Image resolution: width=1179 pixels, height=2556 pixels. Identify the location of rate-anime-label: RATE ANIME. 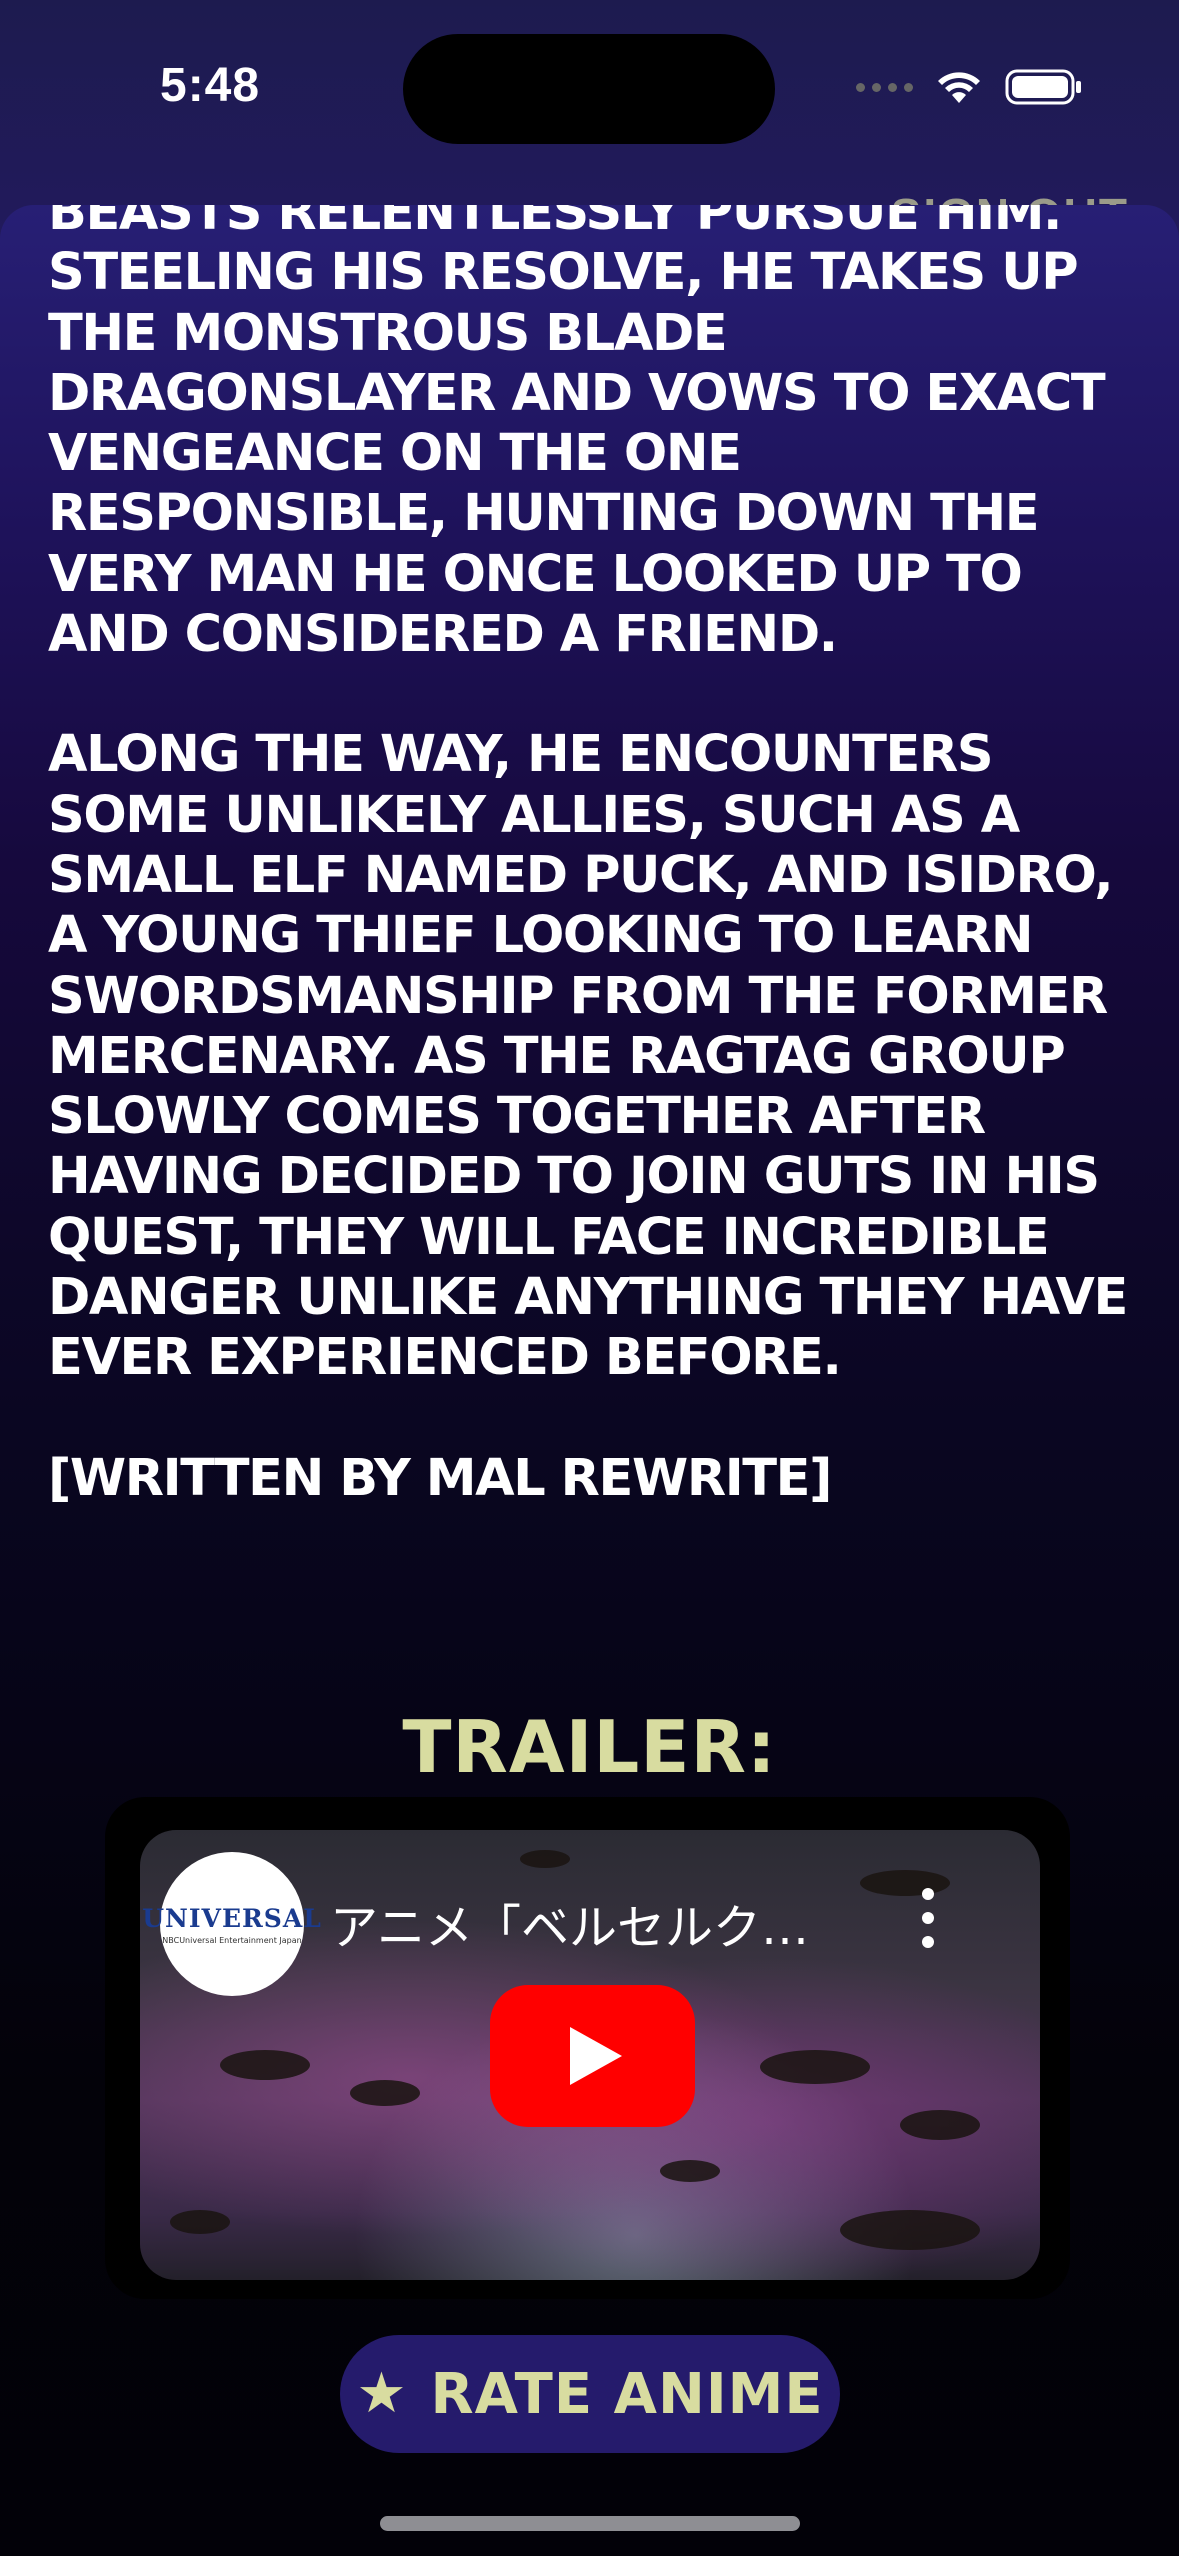
(627, 2394).